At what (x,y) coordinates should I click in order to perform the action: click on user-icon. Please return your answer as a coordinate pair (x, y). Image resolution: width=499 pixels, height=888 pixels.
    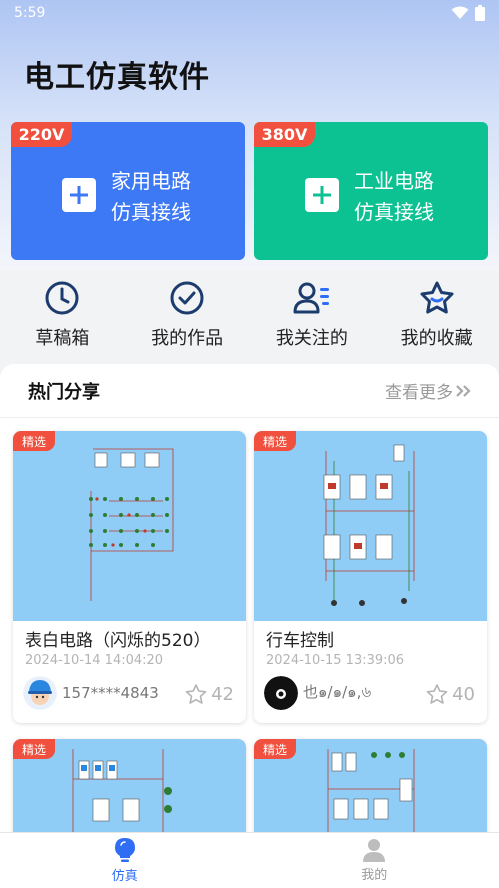
    Looking at the image, I should click on (374, 850).